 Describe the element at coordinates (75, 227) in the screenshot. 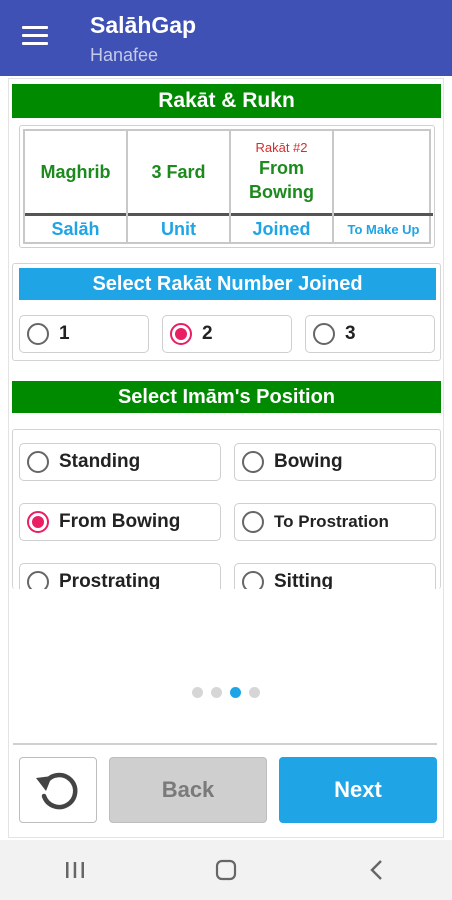

I see `salah-label: Salāh` at that location.